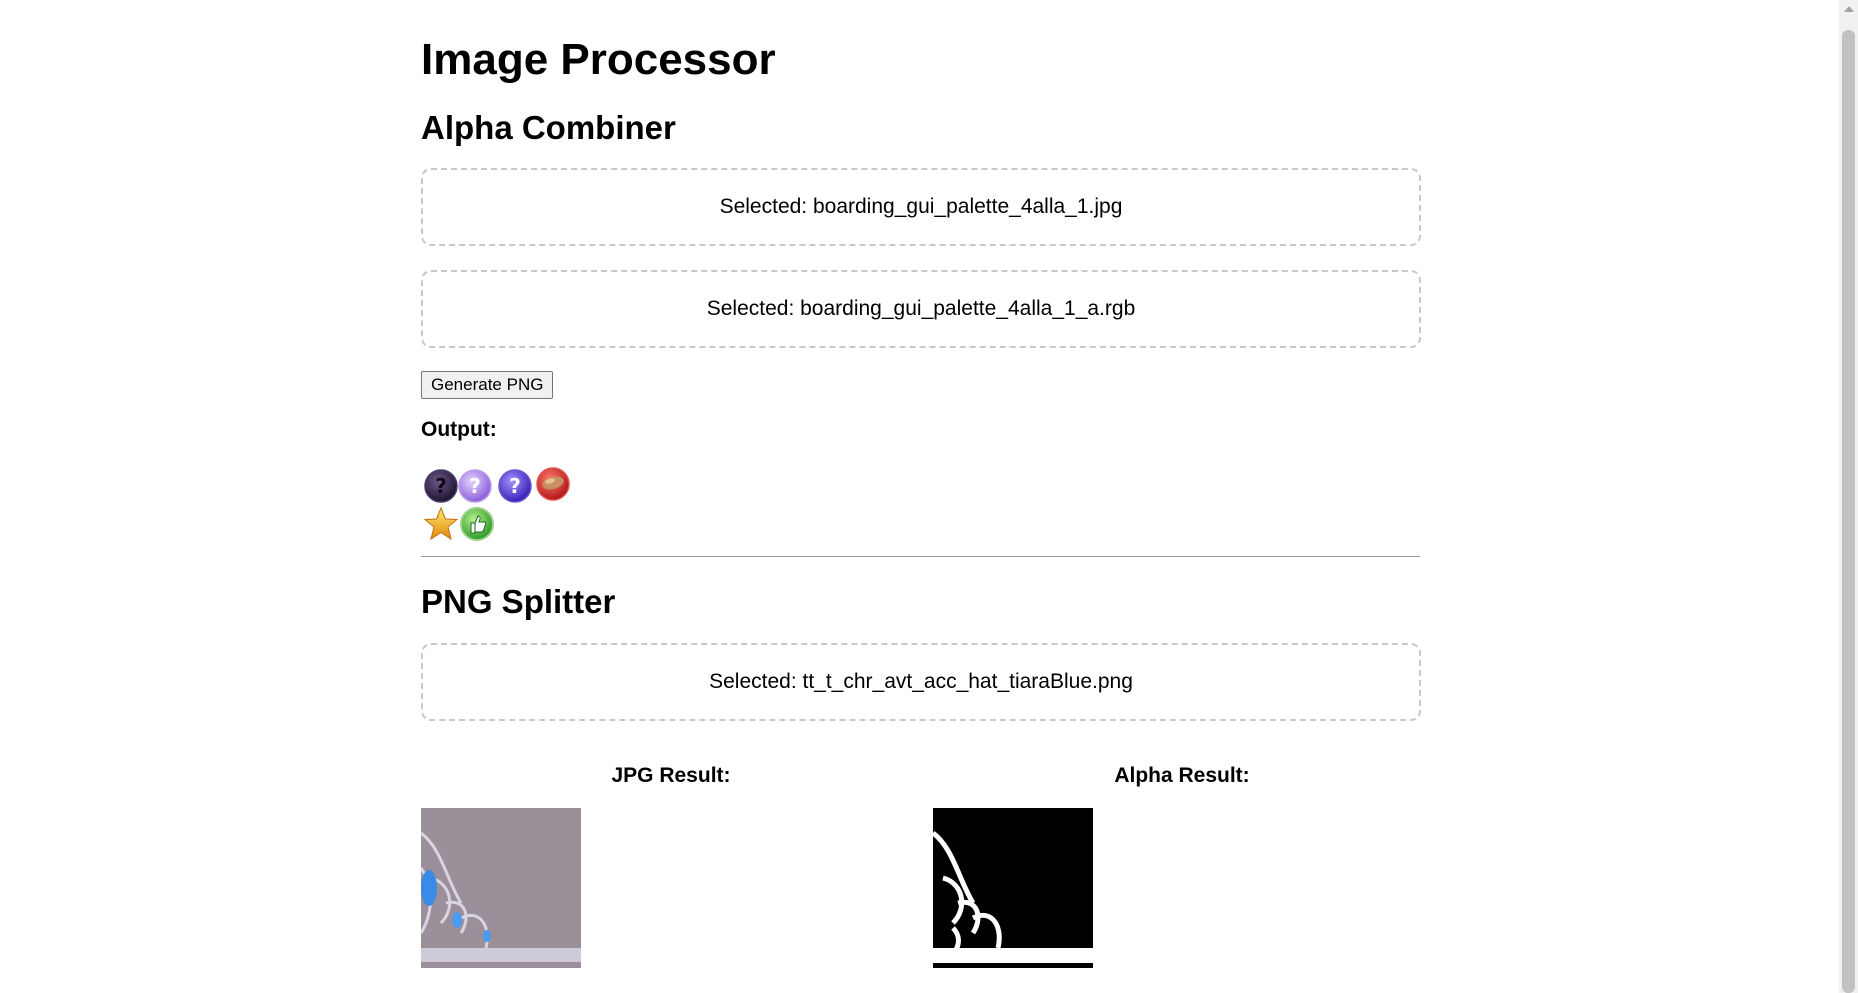  What do you see at coordinates (501, 888) in the screenshot?
I see `jpg-result-image` at bounding box center [501, 888].